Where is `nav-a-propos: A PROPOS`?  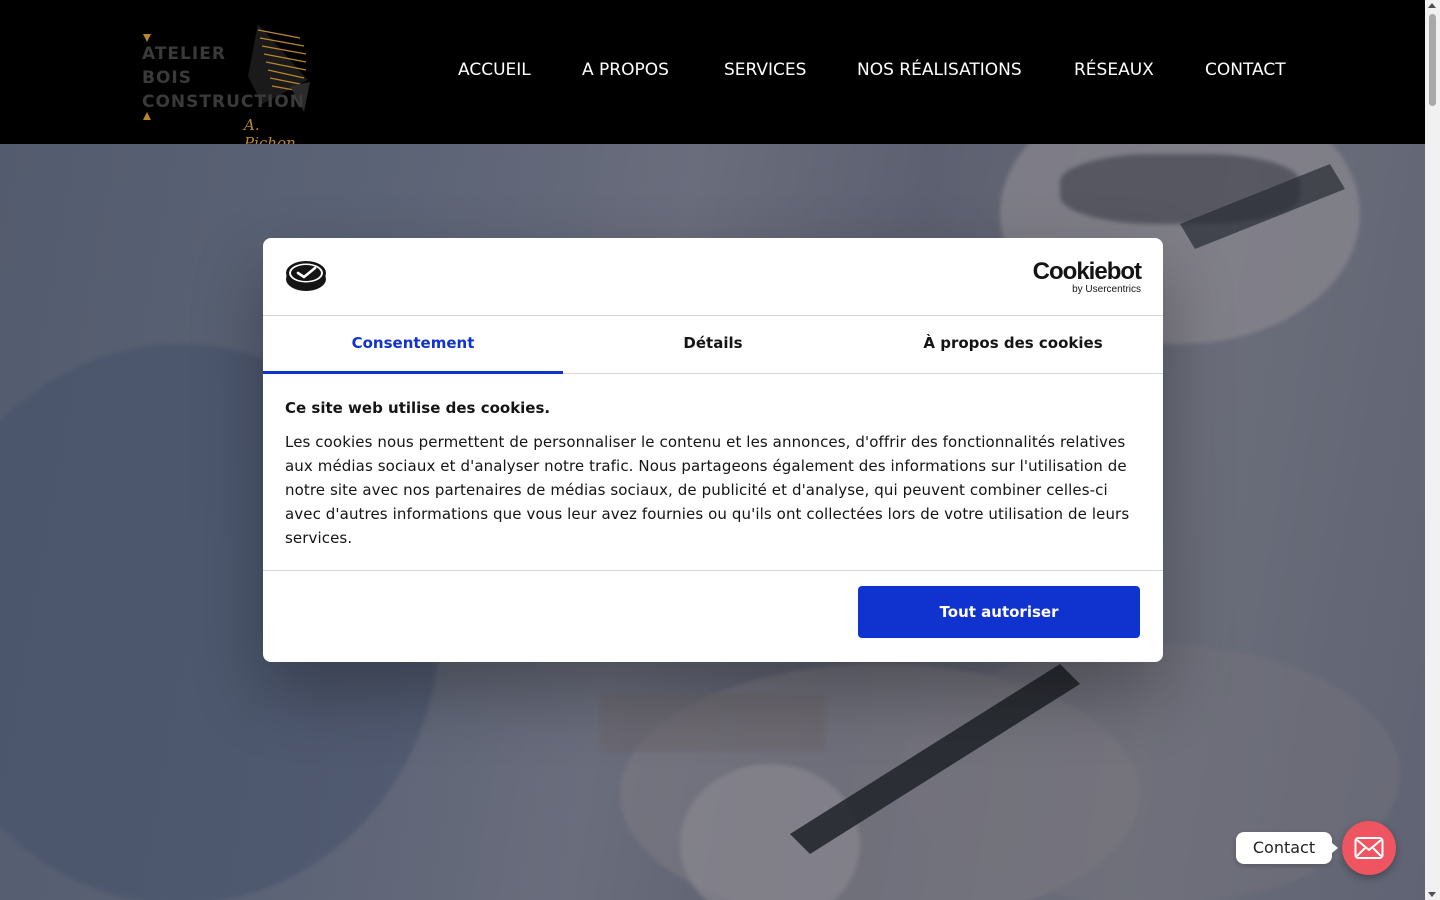
nav-a-propos: A PROPOS is located at coordinates (625, 70).